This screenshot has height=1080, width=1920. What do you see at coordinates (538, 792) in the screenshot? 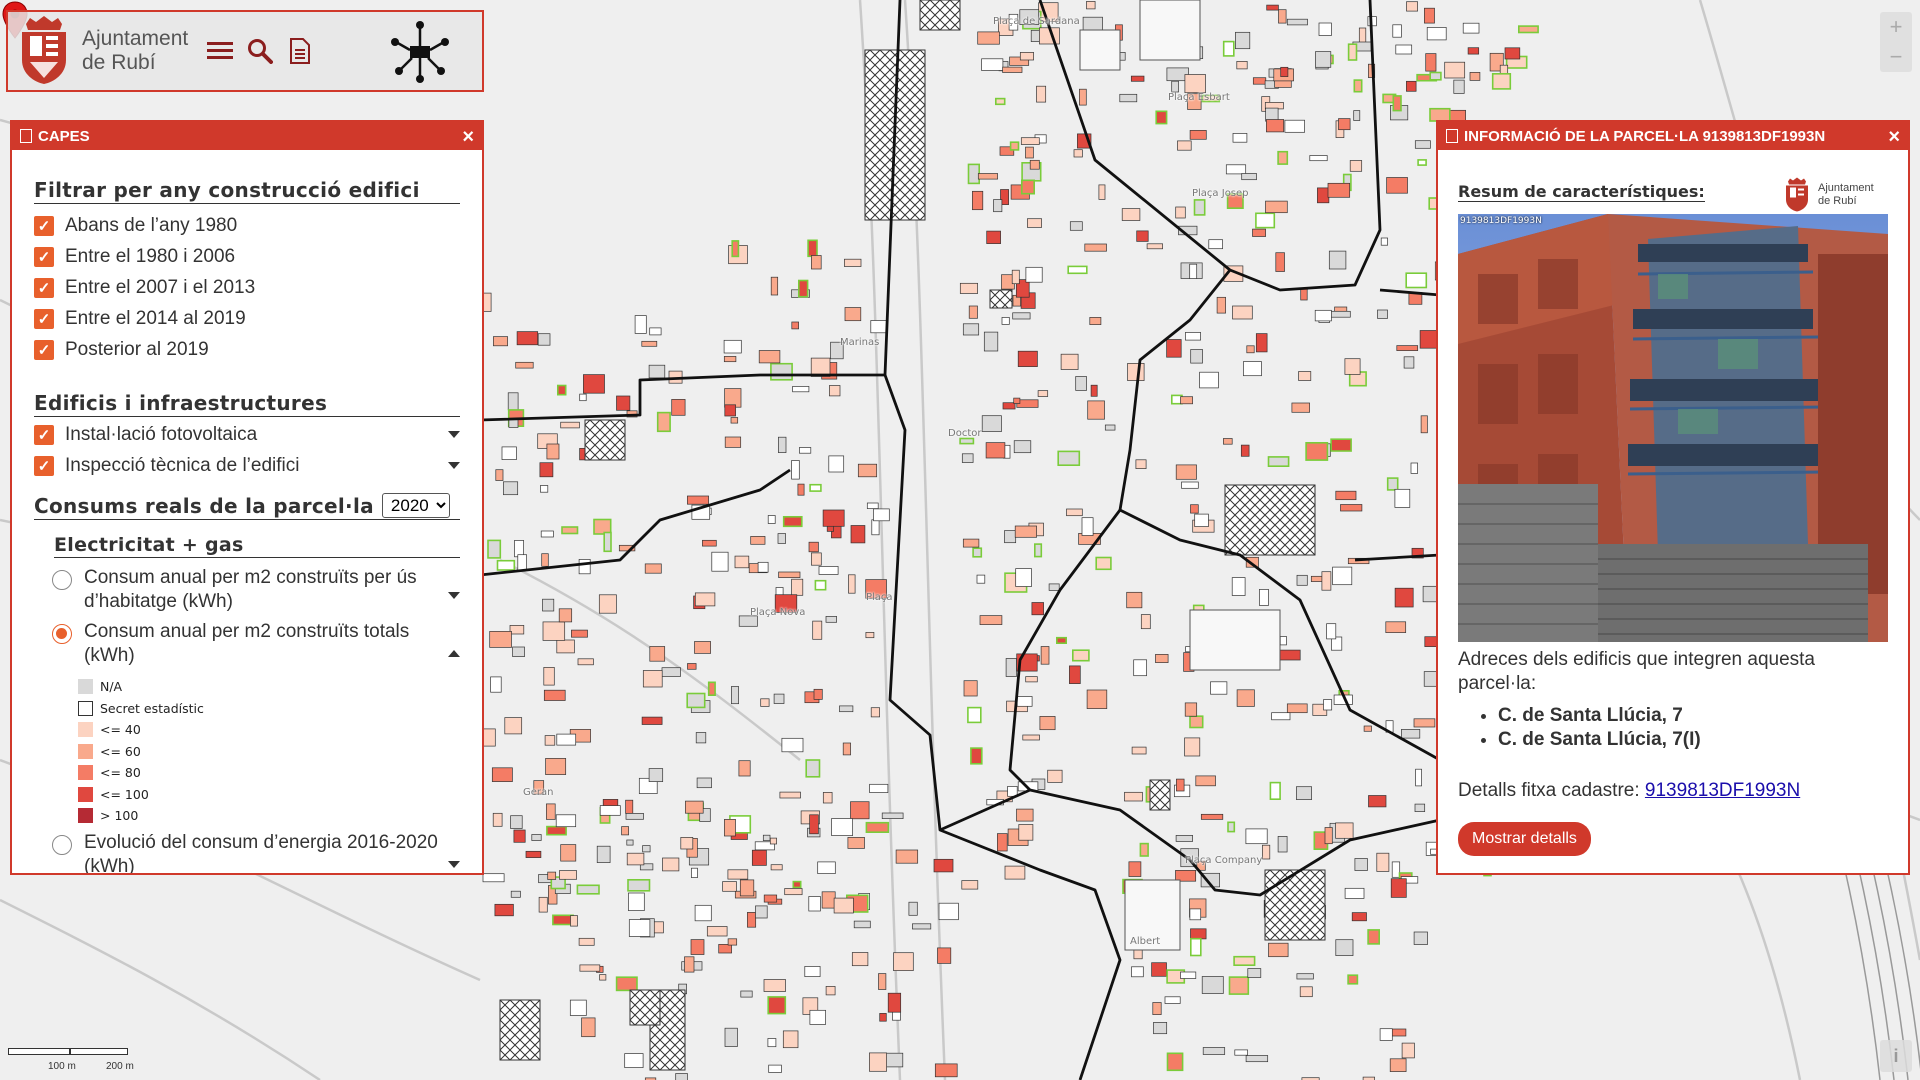
I see `map-label: Geran` at bounding box center [538, 792].